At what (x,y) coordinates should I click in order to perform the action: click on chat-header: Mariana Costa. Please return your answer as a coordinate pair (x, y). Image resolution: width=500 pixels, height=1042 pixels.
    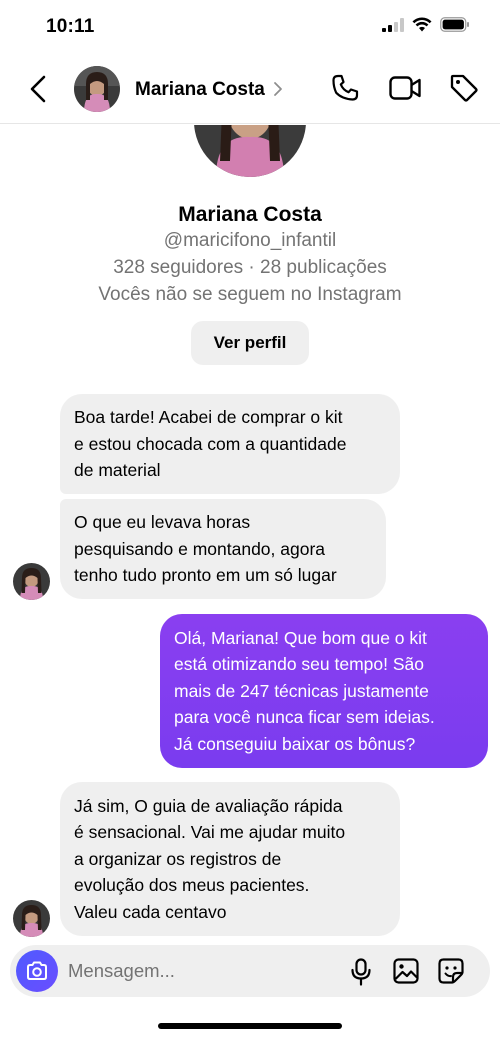
    Looking at the image, I should click on (250, 88).